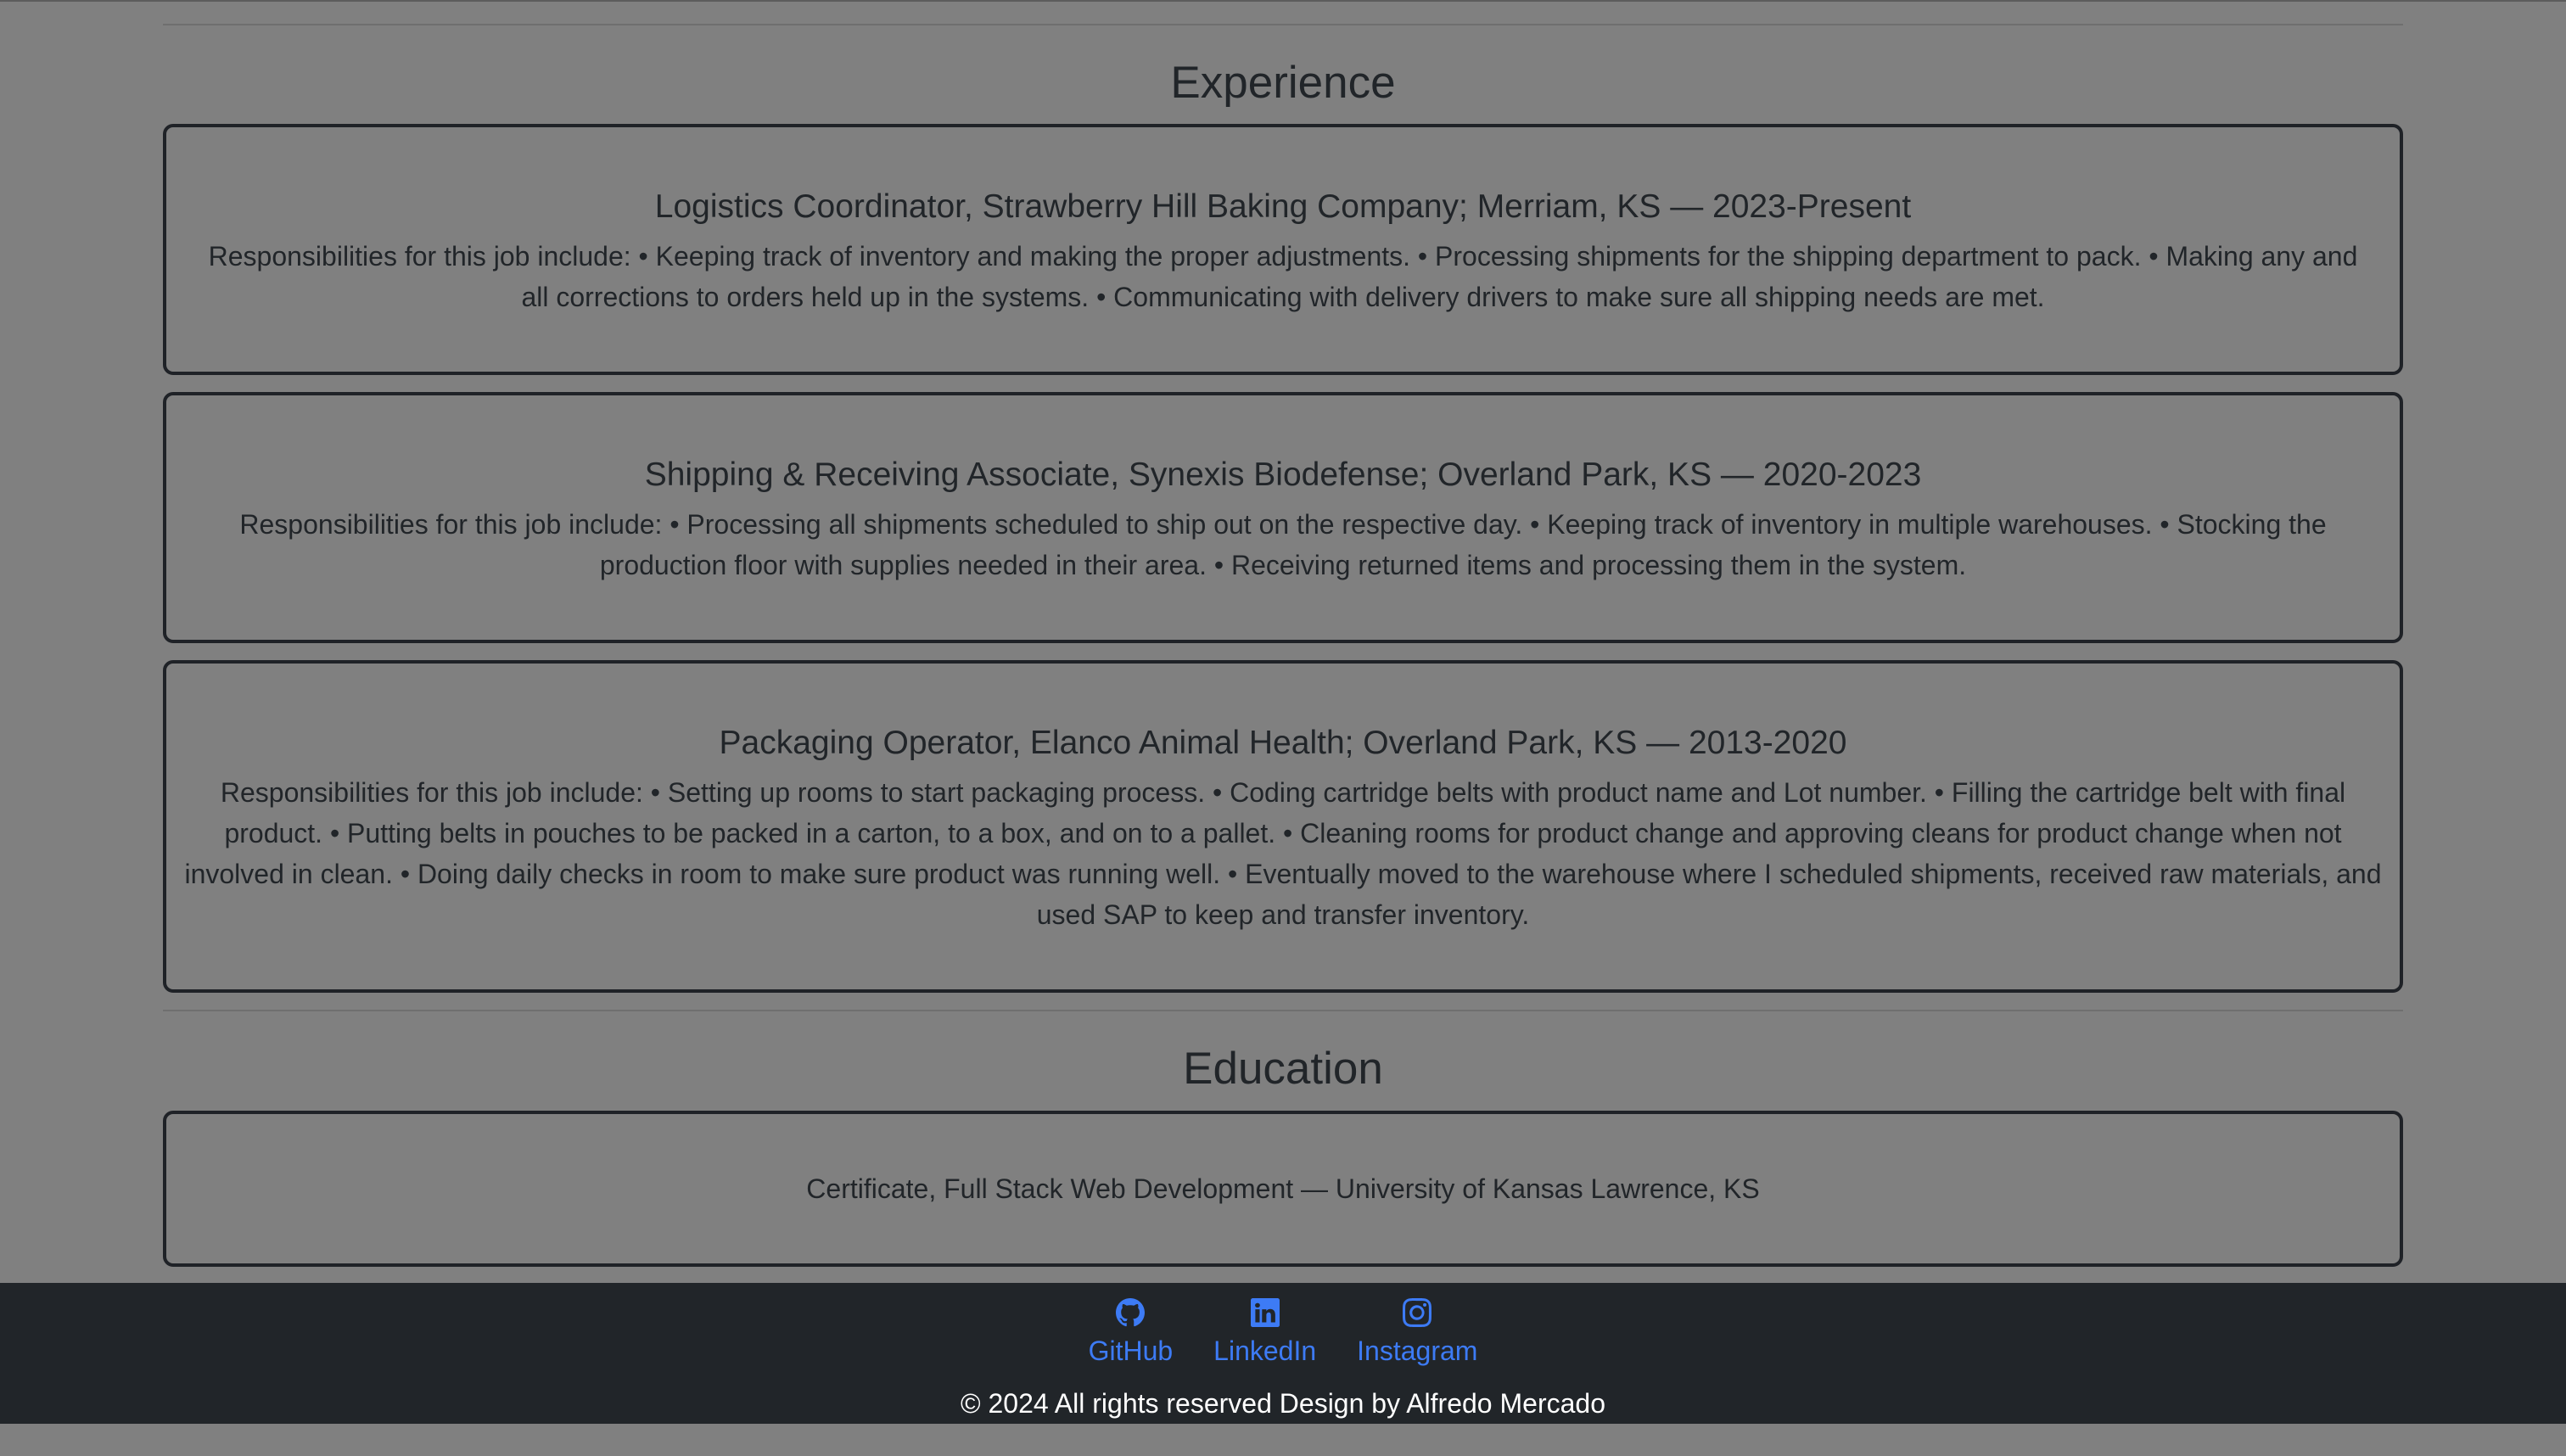 Image resolution: width=2566 pixels, height=1456 pixels. What do you see at coordinates (1283, 83) in the screenshot?
I see `experience-heading: Experience` at bounding box center [1283, 83].